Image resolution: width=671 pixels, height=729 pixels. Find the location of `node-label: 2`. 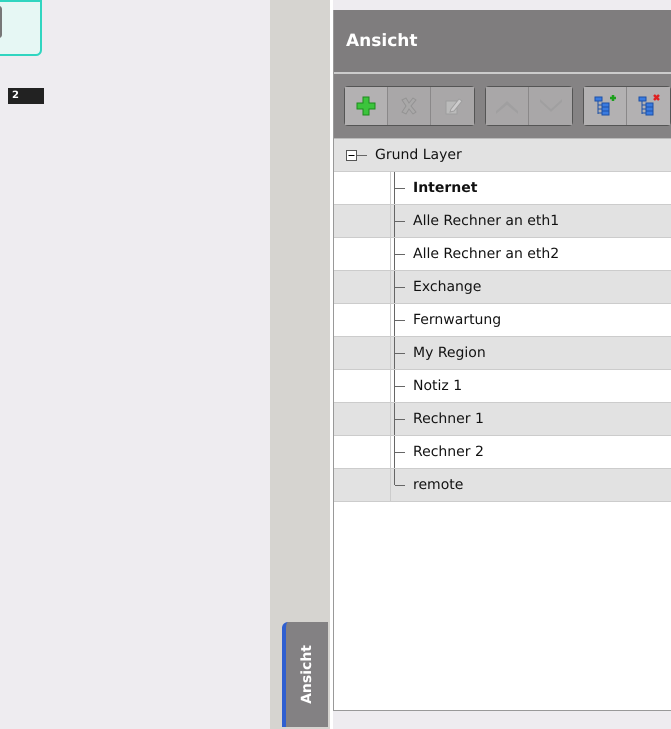

node-label: 2 is located at coordinates (26, 96).